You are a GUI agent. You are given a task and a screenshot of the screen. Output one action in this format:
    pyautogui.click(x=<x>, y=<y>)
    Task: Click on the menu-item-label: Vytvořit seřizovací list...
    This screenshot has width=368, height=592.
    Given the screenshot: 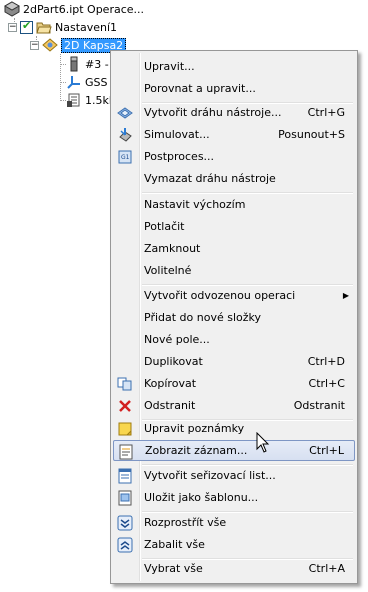 What is the action you would take?
    pyautogui.click(x=210, y=475)
    